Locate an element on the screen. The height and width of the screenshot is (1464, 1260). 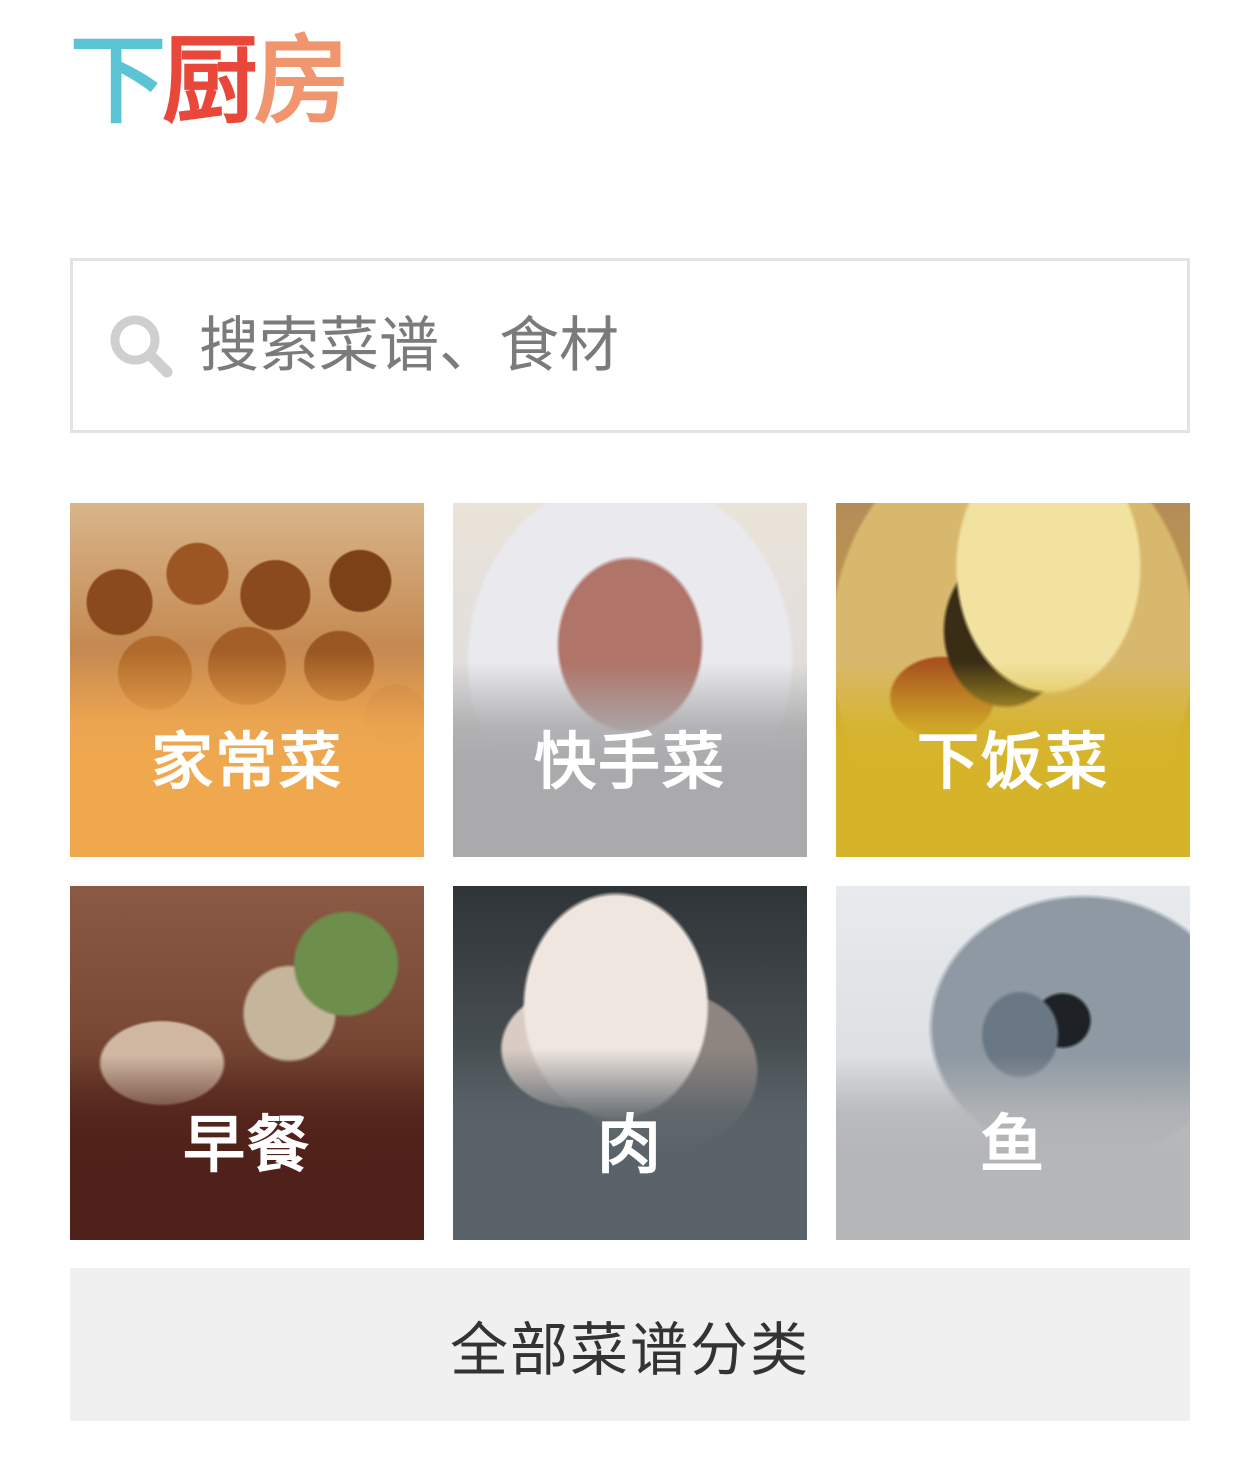
search-bar is located at coordinates (630, 345).